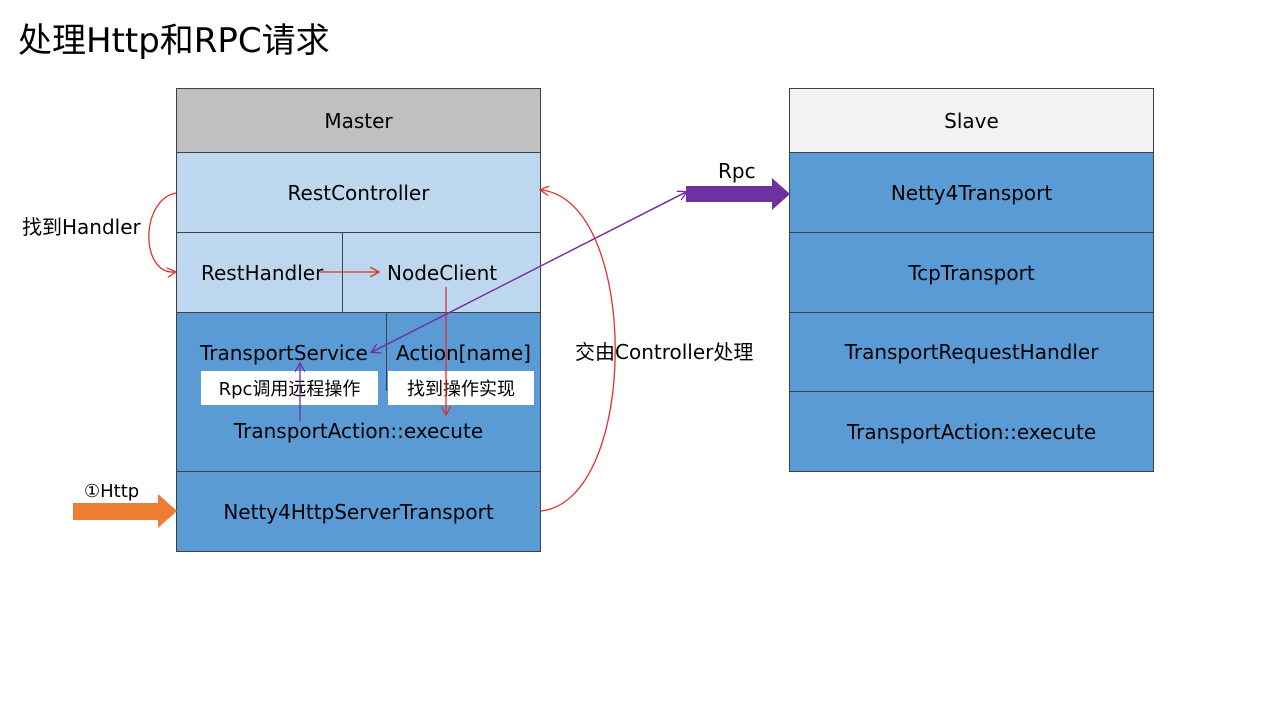 The image size is (1280, 720). I want to click on netty-transport-label: Netty4Transport, so click(971, 192).